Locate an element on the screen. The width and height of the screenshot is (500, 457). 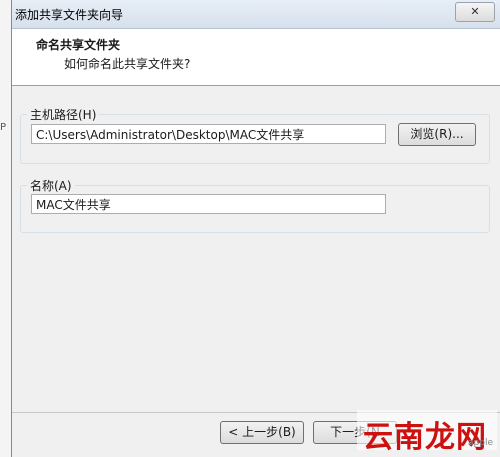
host-path-label: 主机路径(H) is located at coordinates (63, 114).